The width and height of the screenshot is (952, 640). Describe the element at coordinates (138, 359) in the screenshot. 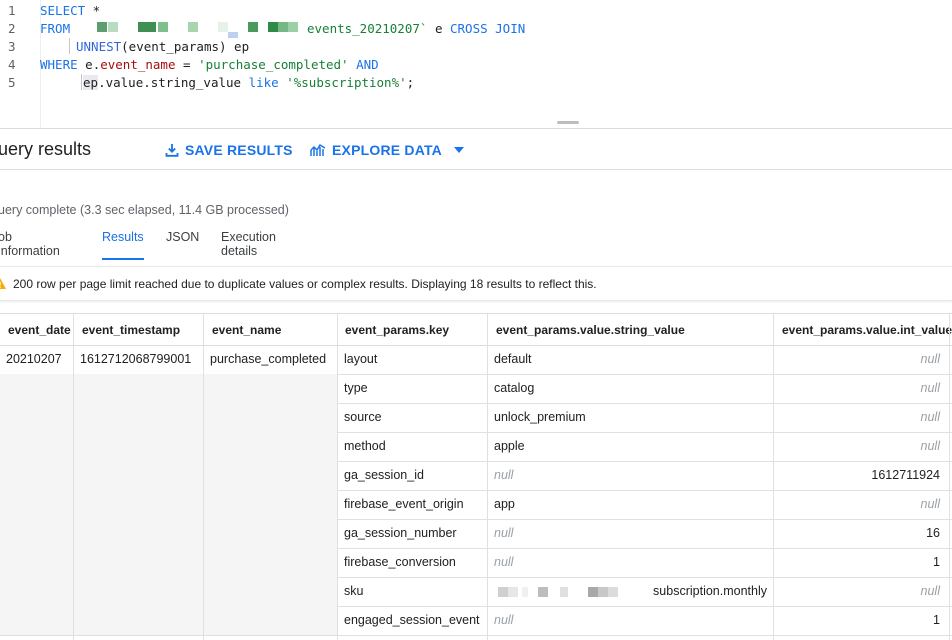

I see `table-cell: 1612712068799001` at that location.